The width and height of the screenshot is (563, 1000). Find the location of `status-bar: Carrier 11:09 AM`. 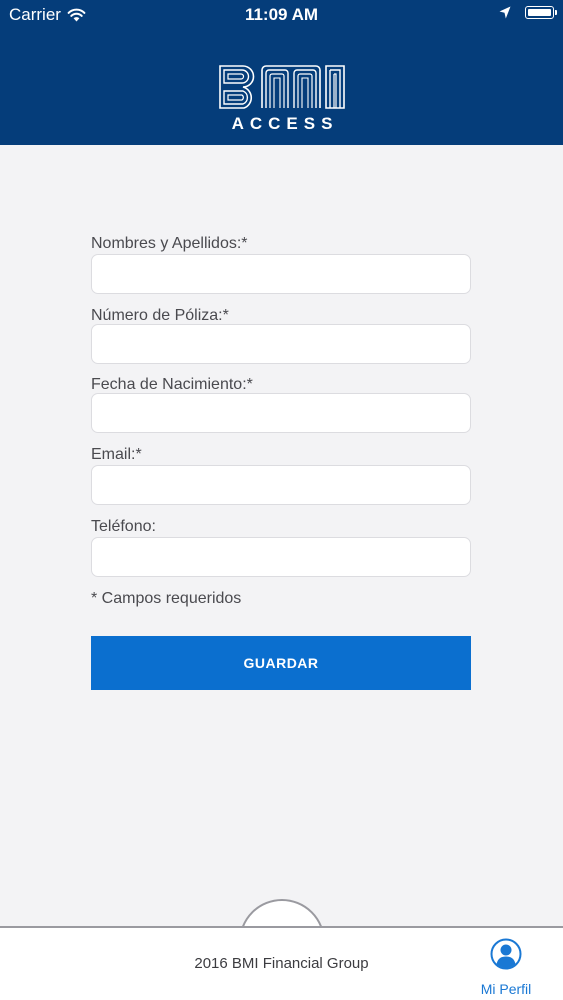

status-bar: Carrier 11:09 AM is located at coordinates (281, 15).